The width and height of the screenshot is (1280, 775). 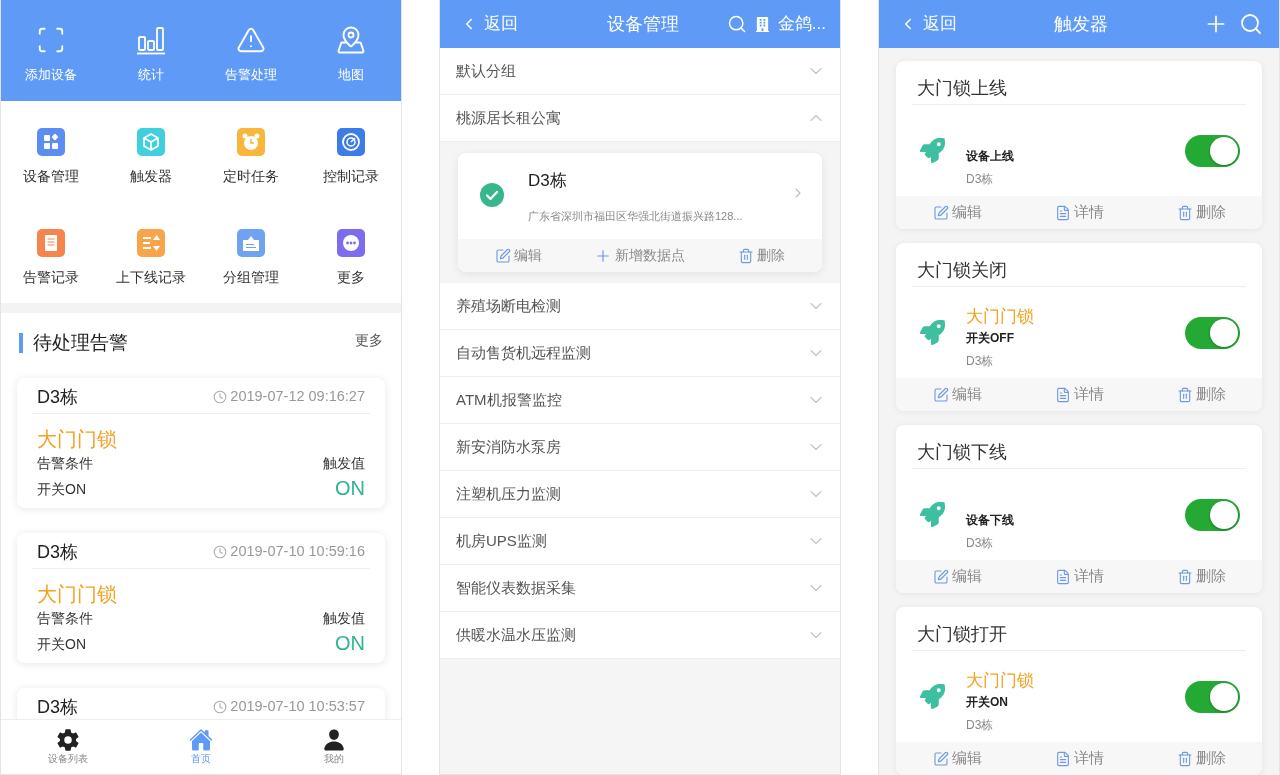 I want to click on quick-action-button: 地图, so click(x=351, y=50).